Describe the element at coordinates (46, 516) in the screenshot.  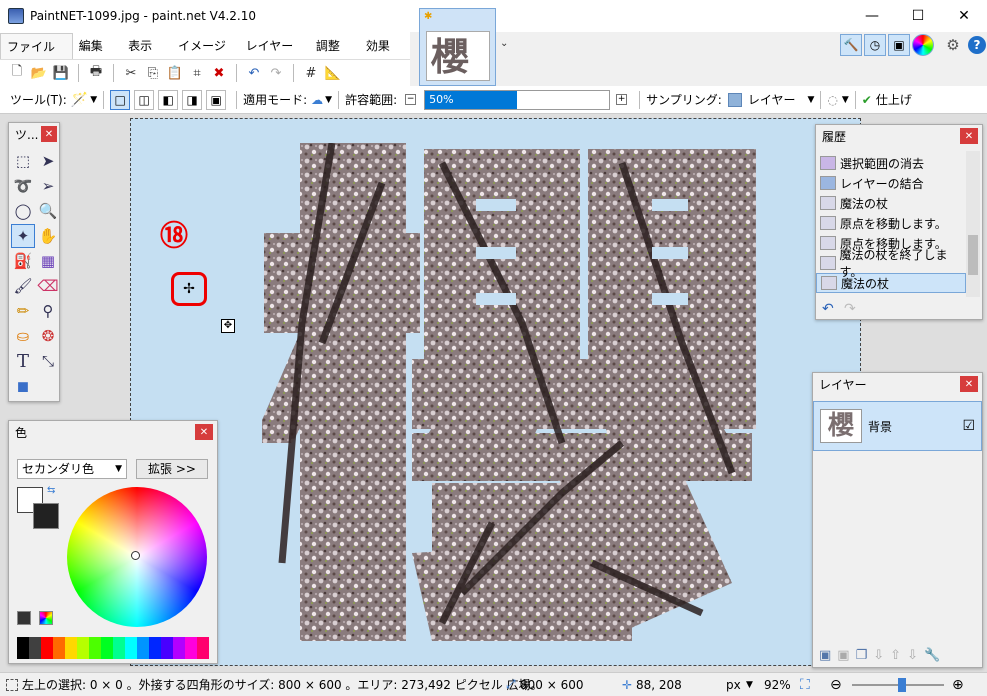
I see `secondary-color-swatch` at that location.